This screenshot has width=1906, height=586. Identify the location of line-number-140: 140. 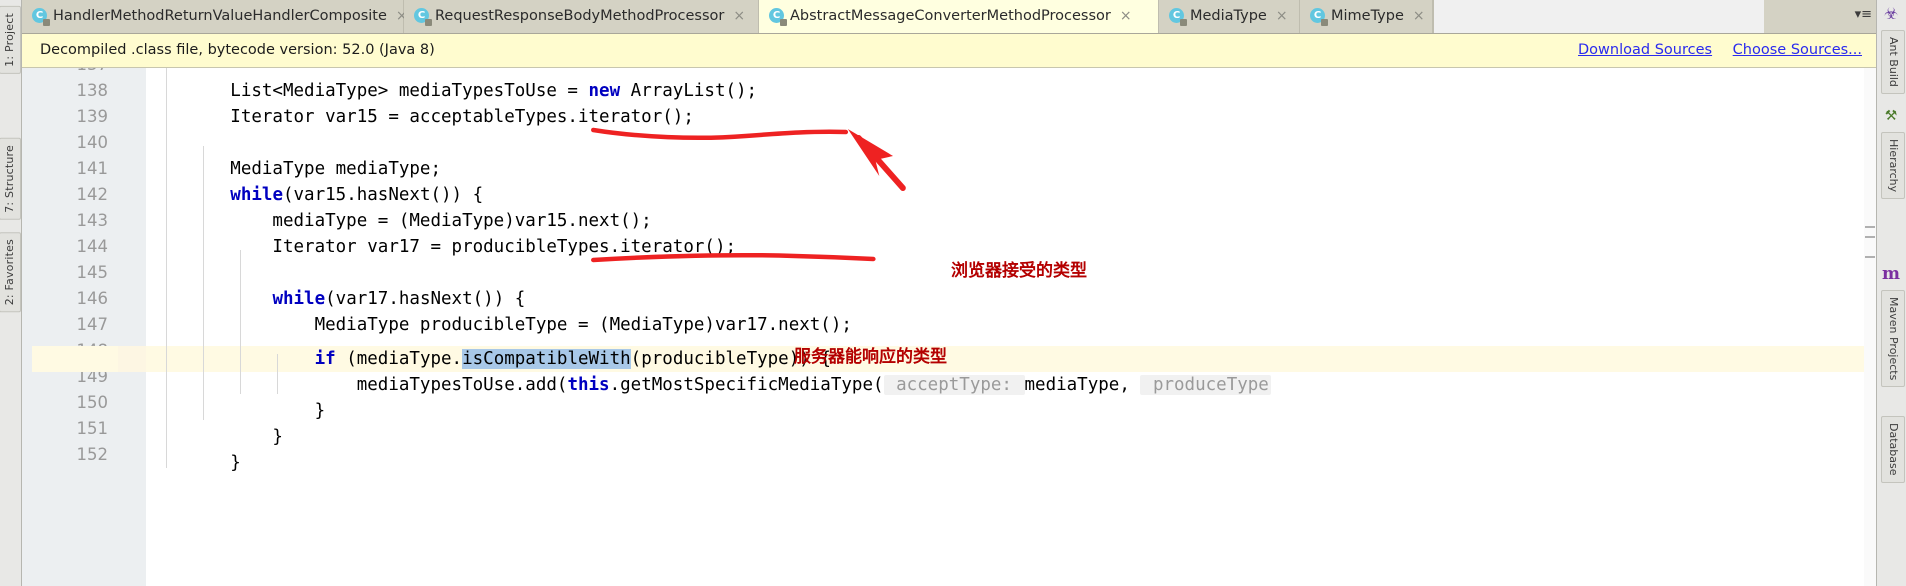
(92, 142).